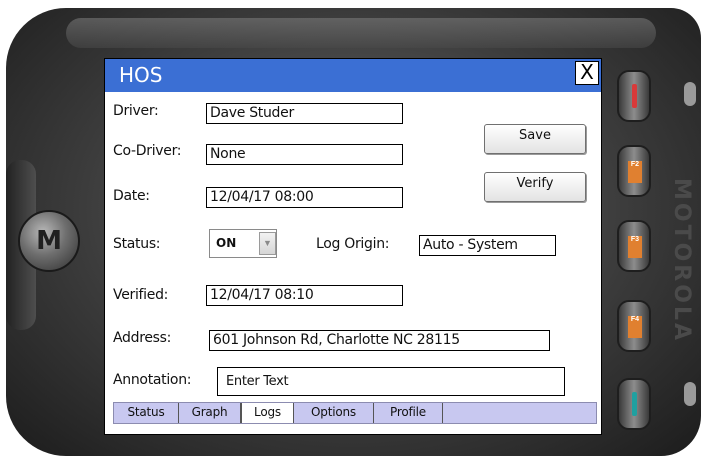 The width and height of the screenshot is (701, 463). I want to click on address-label: Address:, so click(142, 338).